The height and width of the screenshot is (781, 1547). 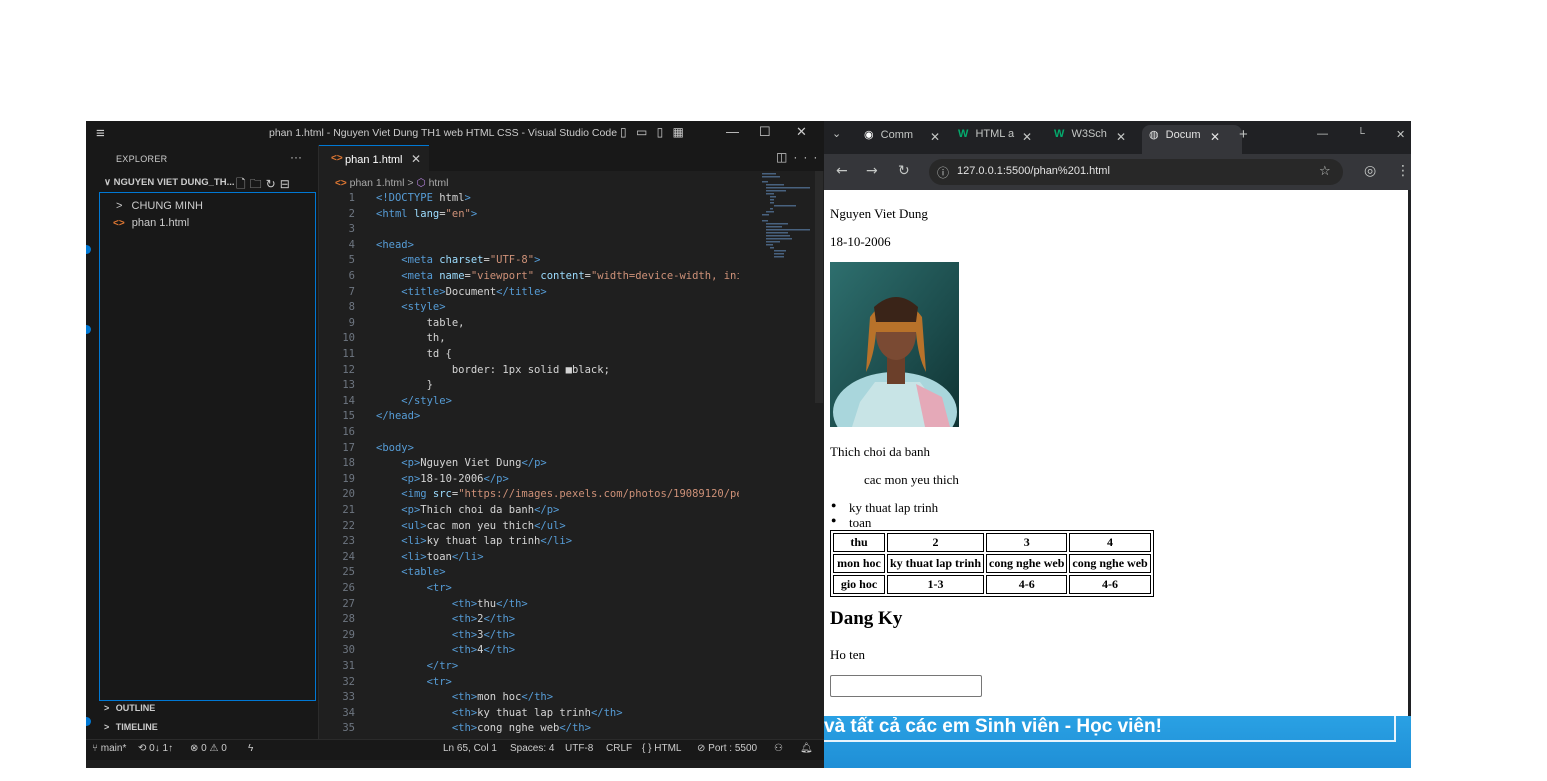 I want to click on code-line: 22 <ul>cac mon yeu thich</ul>, so click(x=529, y=527).